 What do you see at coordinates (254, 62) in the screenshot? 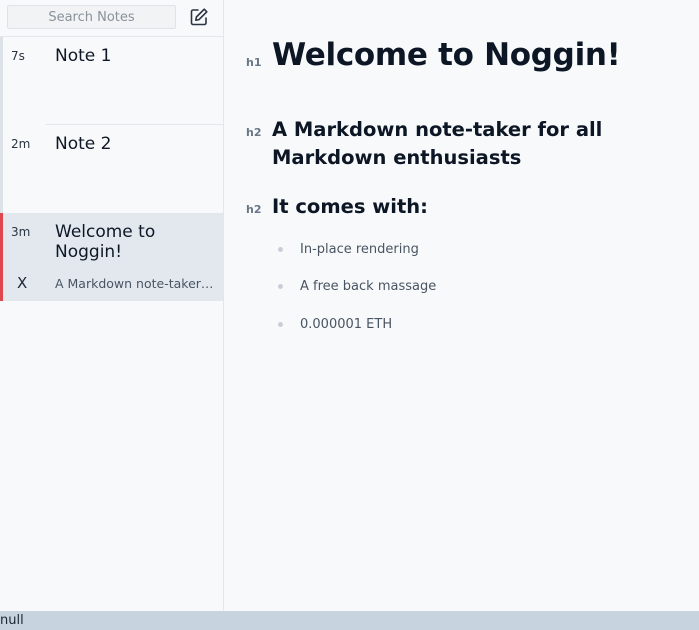
I see `heading-level-tag: h1` at bounding box center [254, 62].